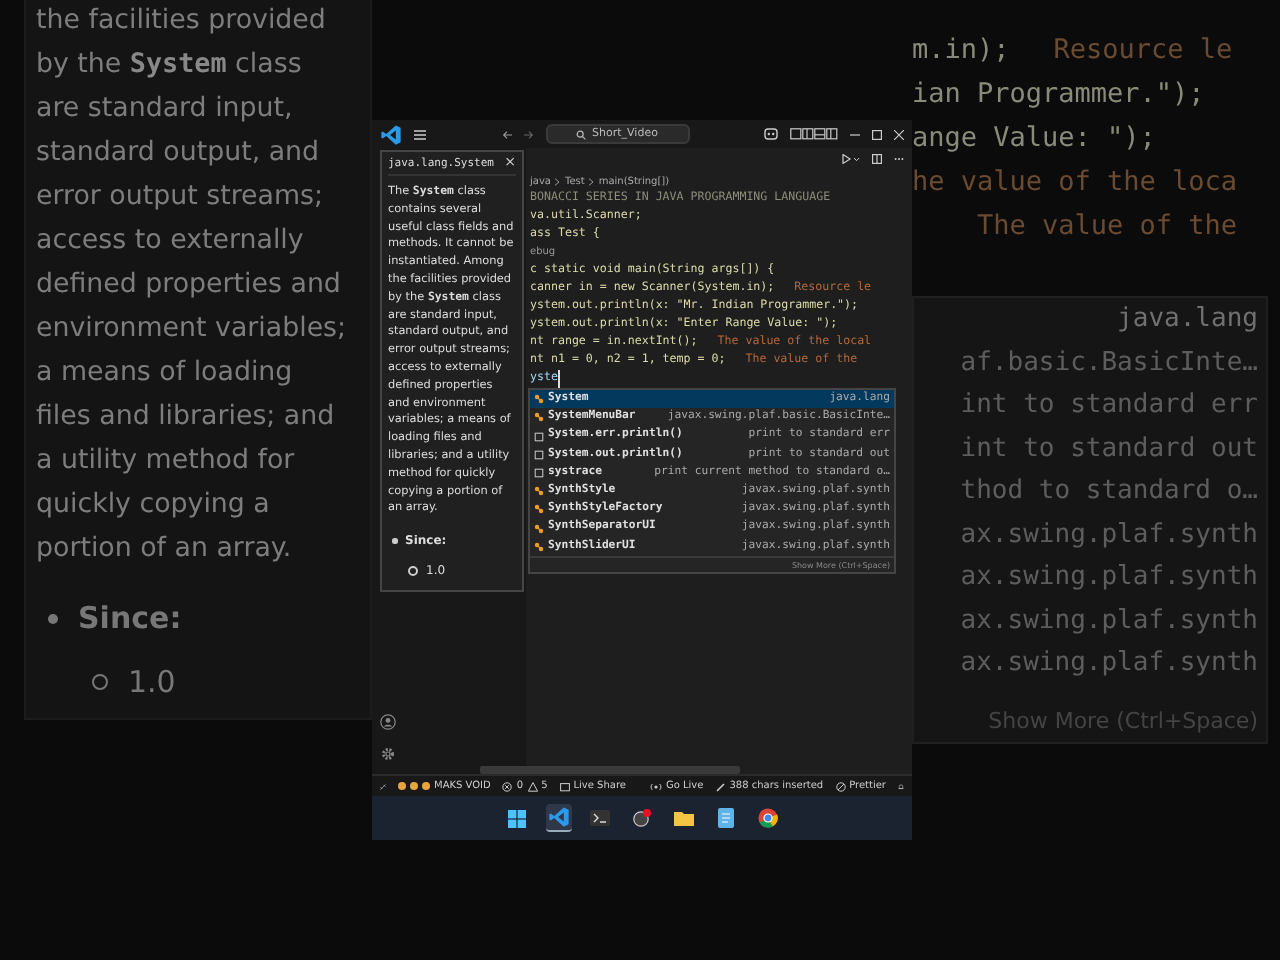  I want to click on doc-text-line: by the System class, so click(170, 66).